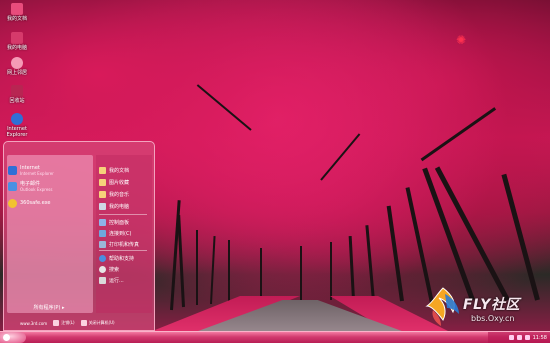  Describe the element at coordinates (116, 258) in the screenshot. I see `start-menu-item-help: 帮助和支持` at that location.